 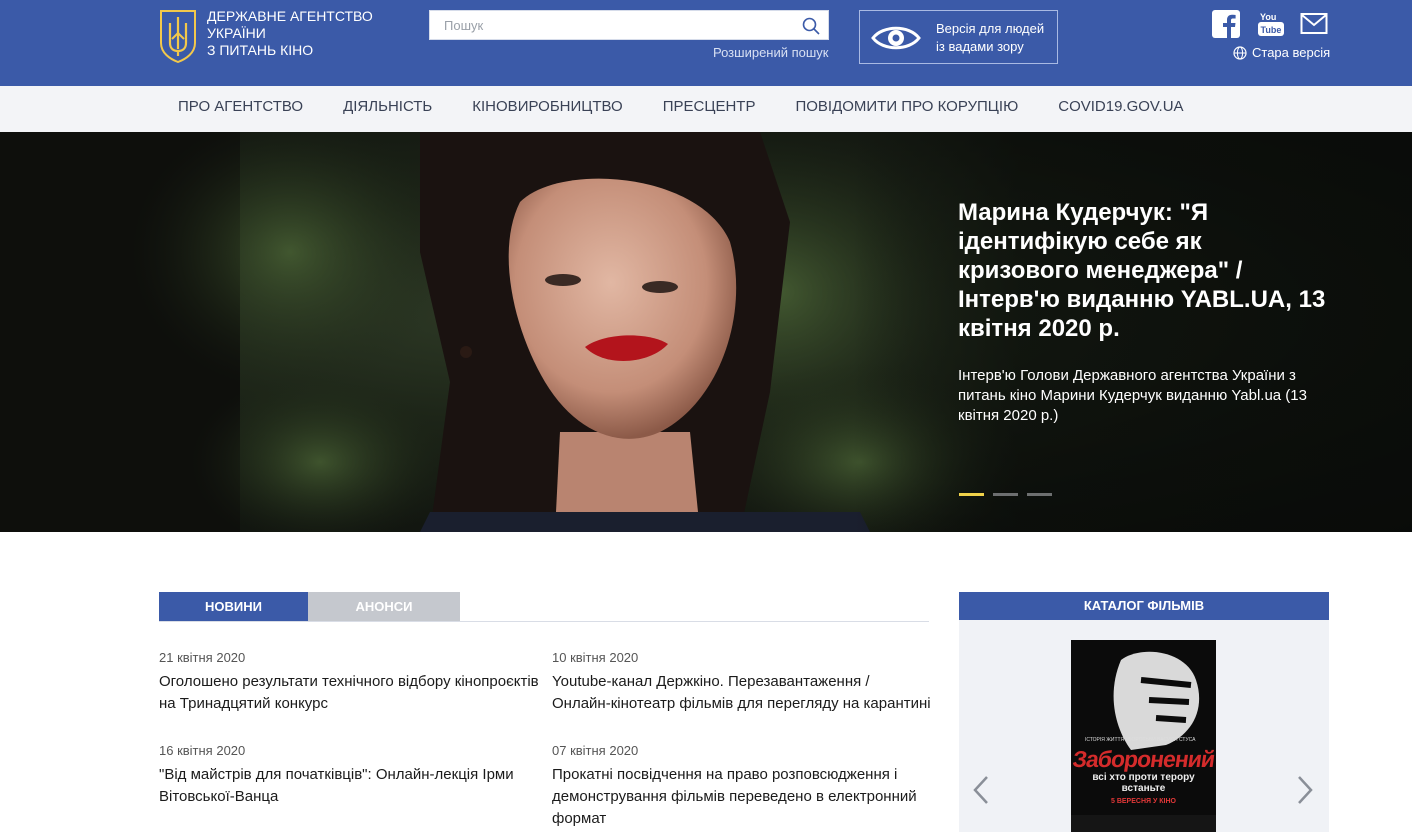 I want to click on nav-item-activity: ДІЯЛЬНІСТЬ, so click(x=387, y=107).